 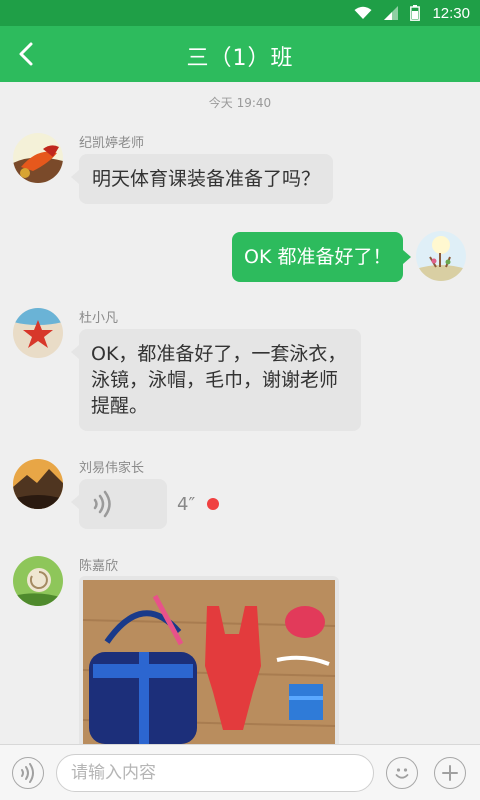 I want to click on message-bubble-sent: OK 都准备好了！, so click(x=322, y=257).